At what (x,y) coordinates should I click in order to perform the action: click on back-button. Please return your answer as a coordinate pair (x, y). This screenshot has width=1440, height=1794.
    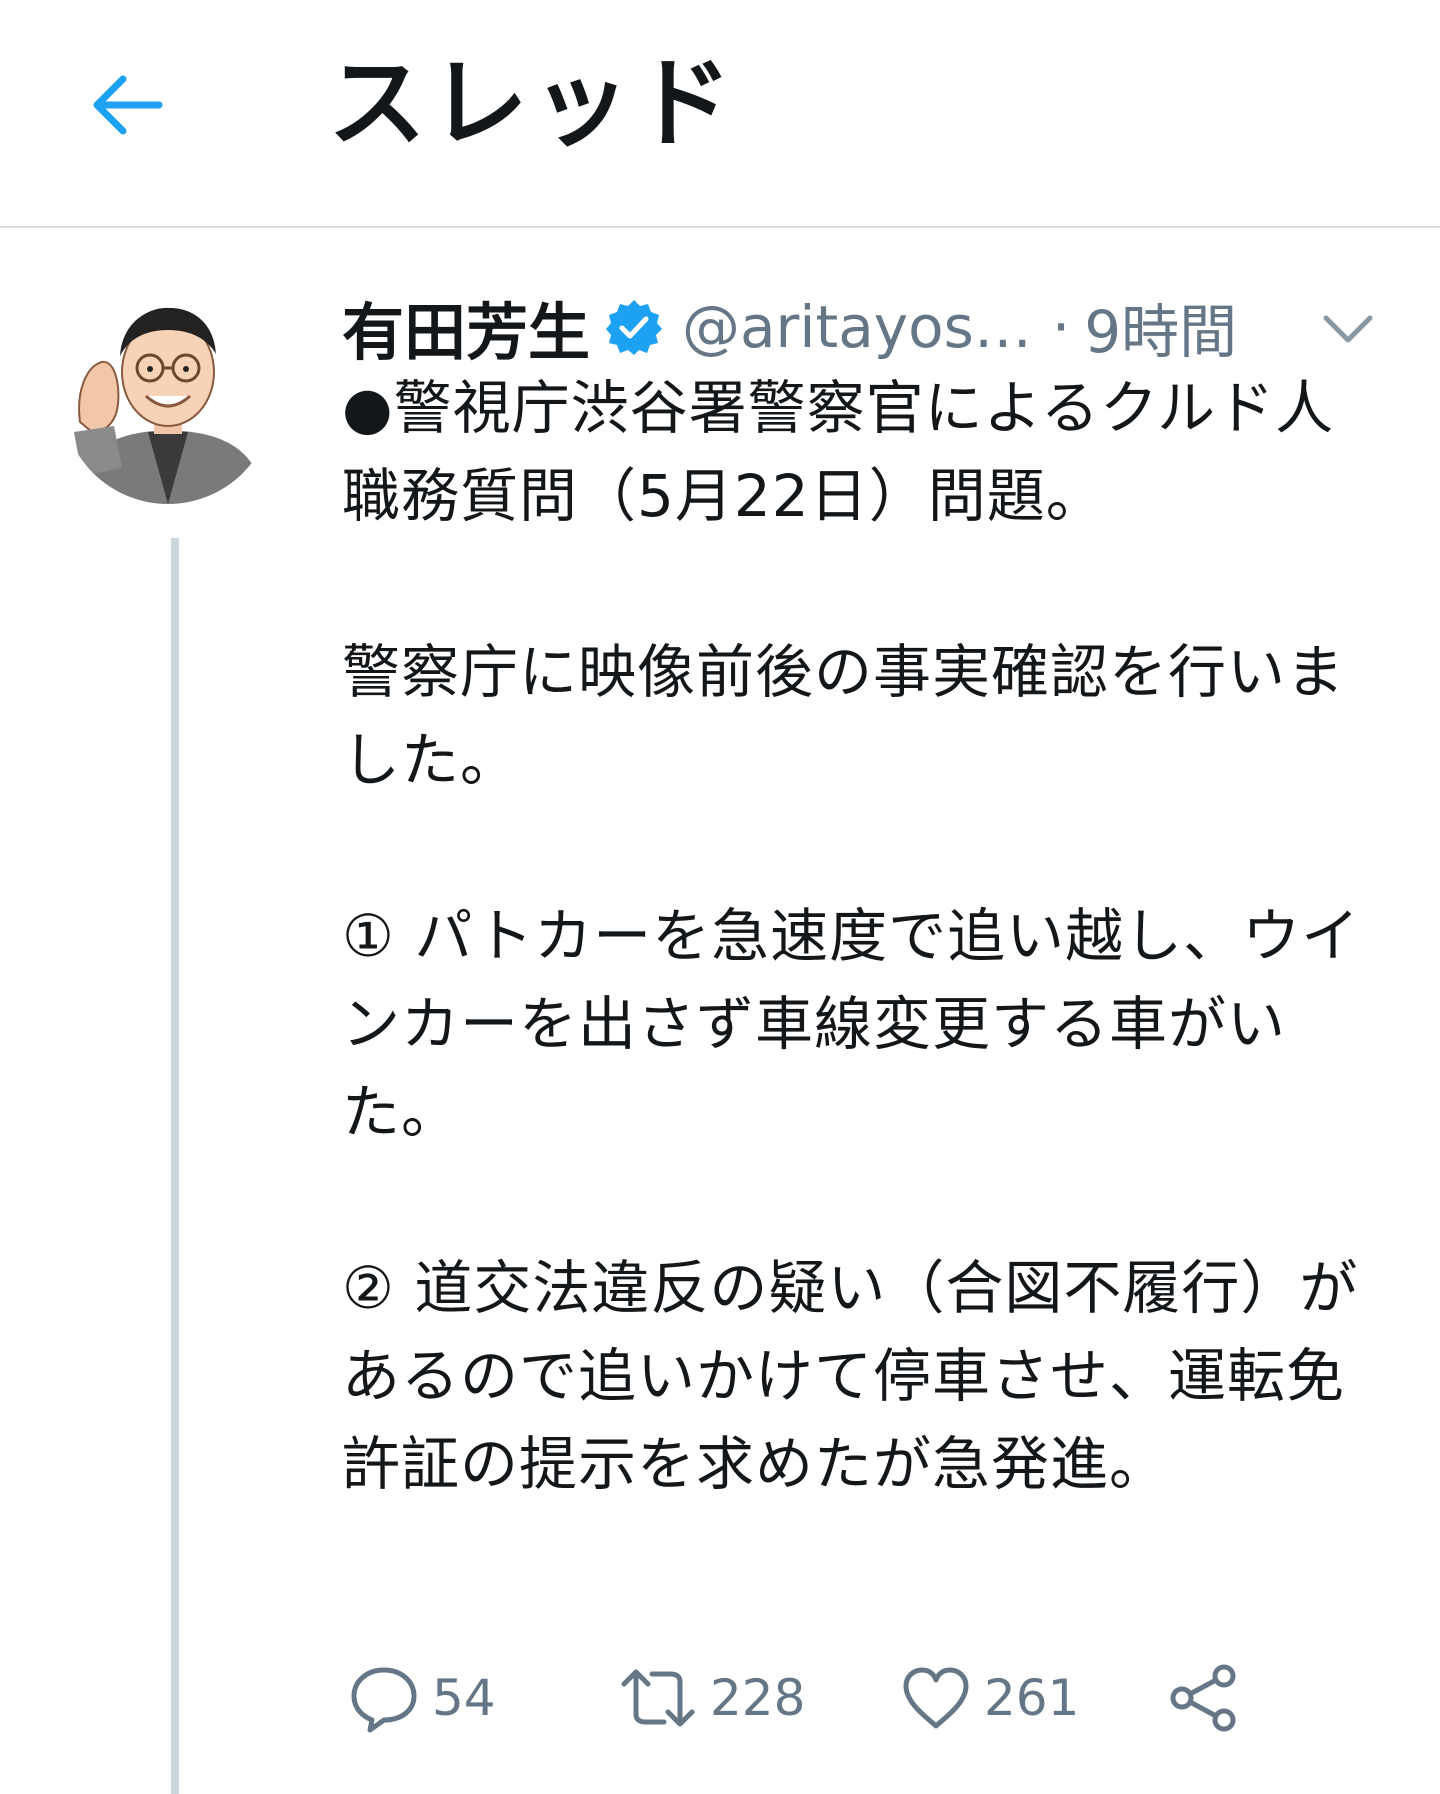
    Looking at the image, I should click on (127, 105).